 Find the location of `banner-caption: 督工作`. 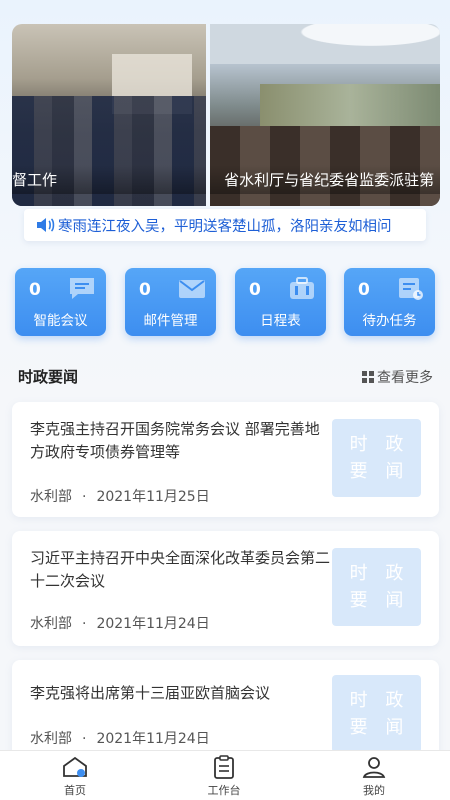

banner-caption: 督工作 is located at coordinates (109, 179).